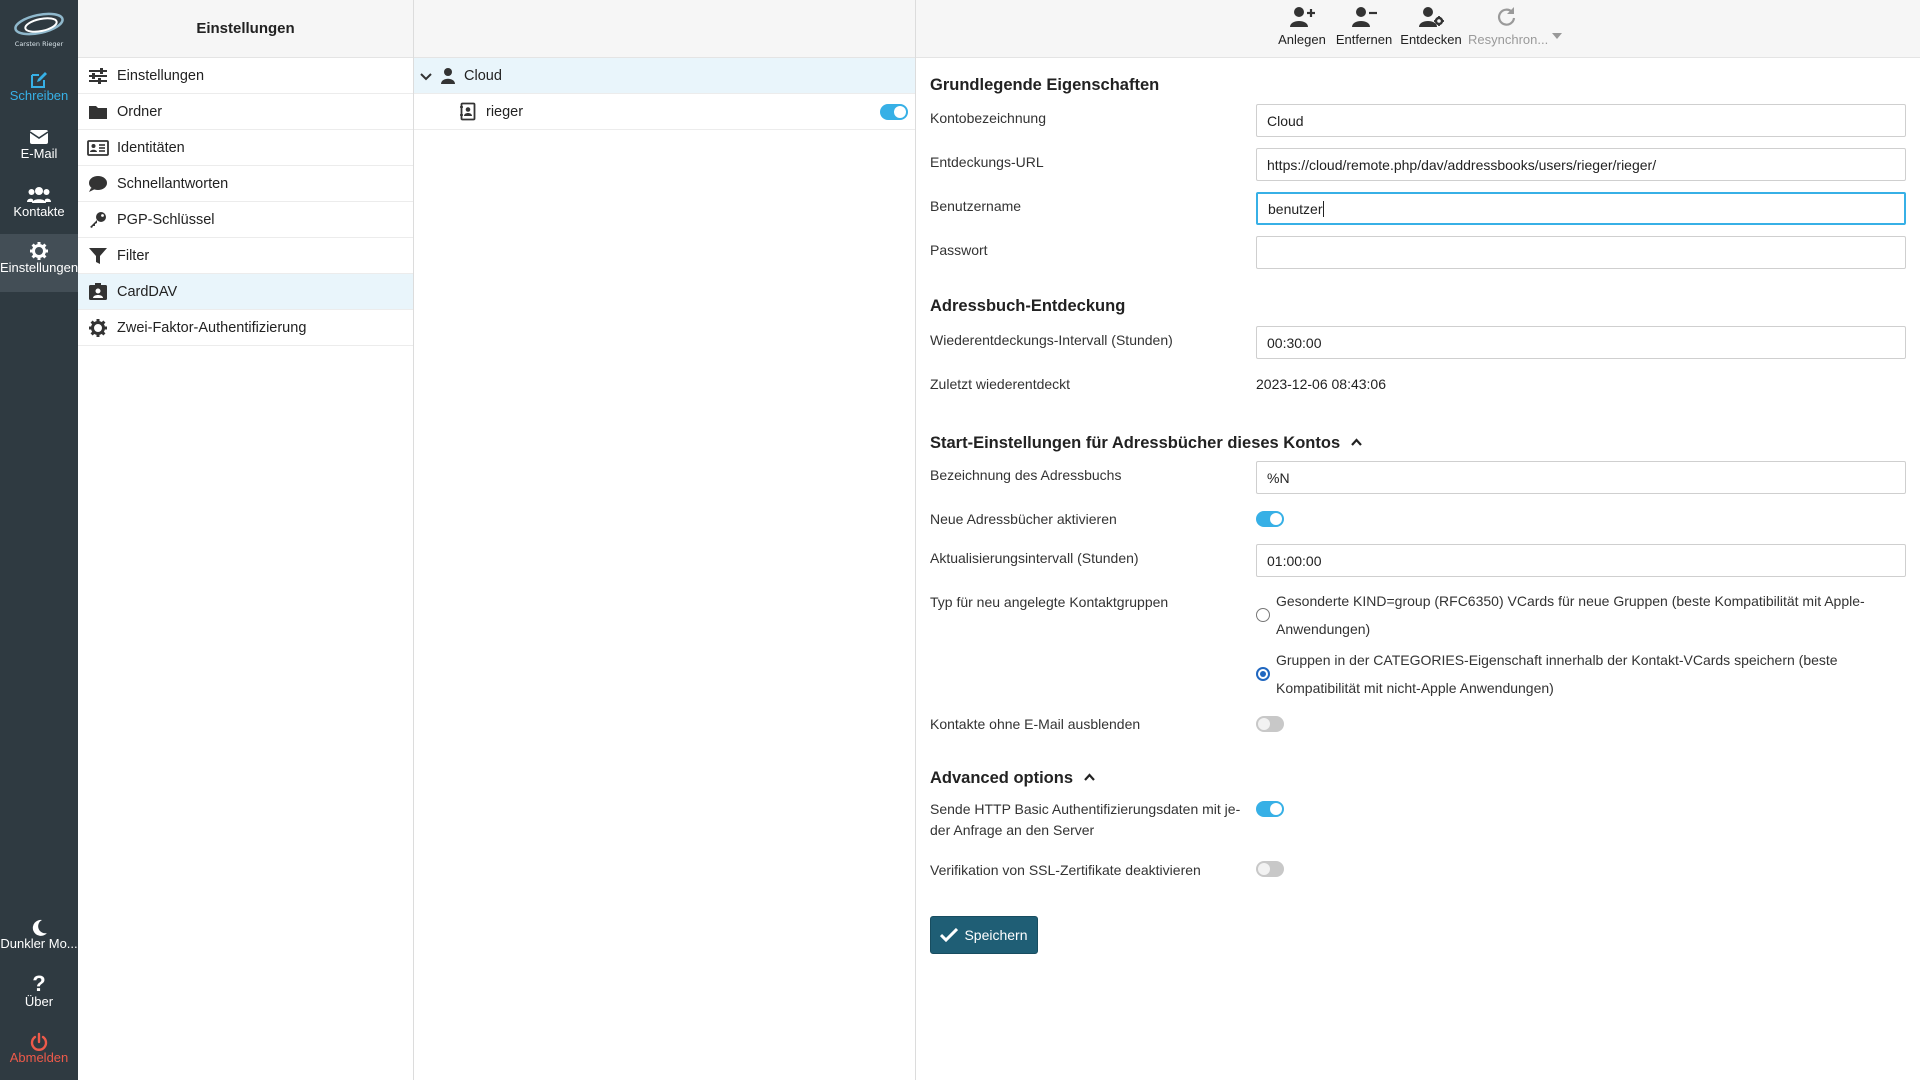 The width and height of the screenshot is (1920, 1080). What do you see at coordinates (39, 983) in the screenshot?
I see `question-icon: ?` at bounding box center [39, 983].